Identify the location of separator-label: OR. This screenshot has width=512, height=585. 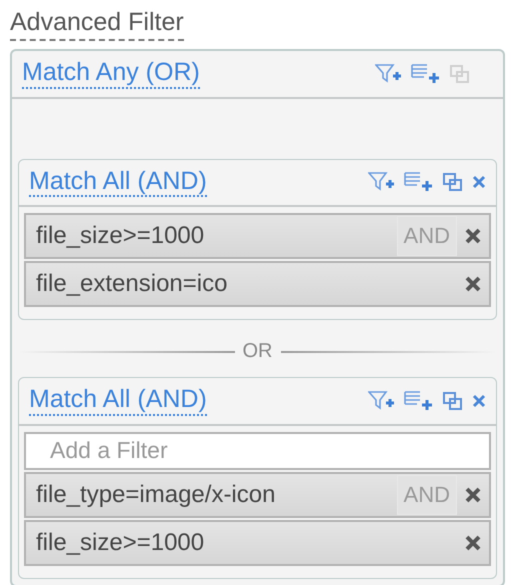
(257, 351).